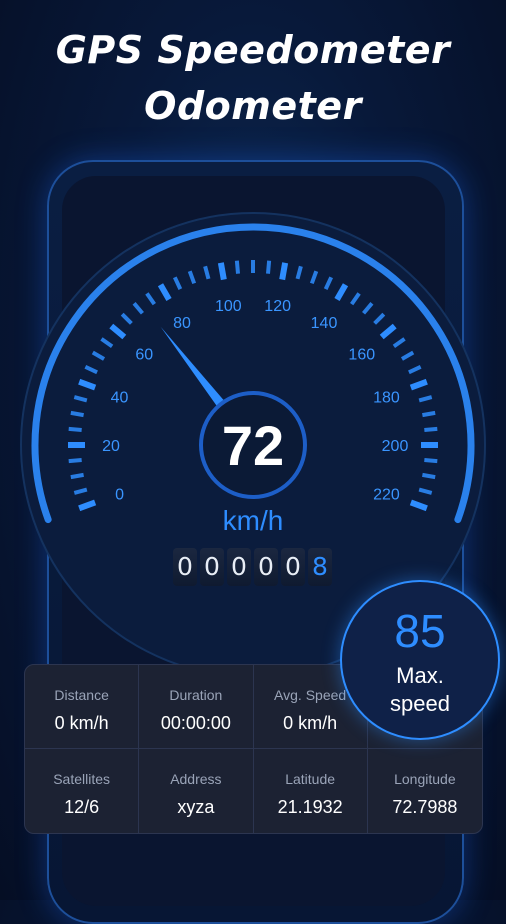 The image size is (506, 924). I want to click on stat-label: Distance, so click(81, 695).